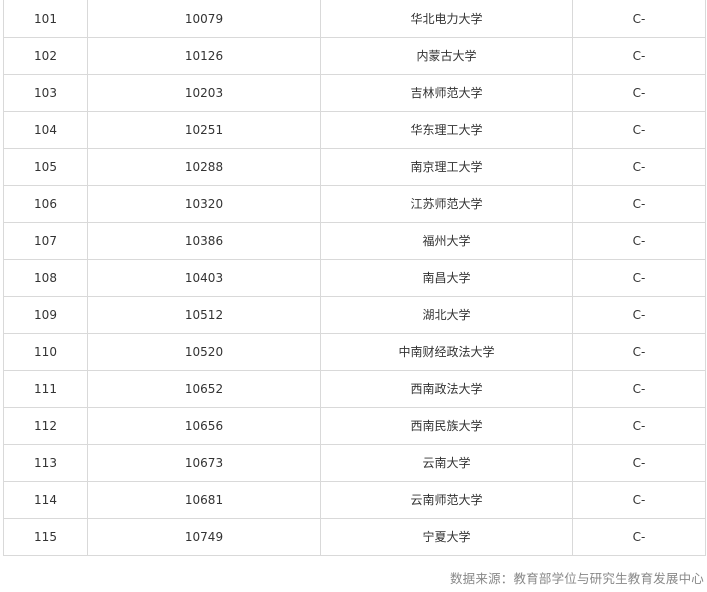  I want to click on university-name-cell: 湖北大学, so click(446, 315).